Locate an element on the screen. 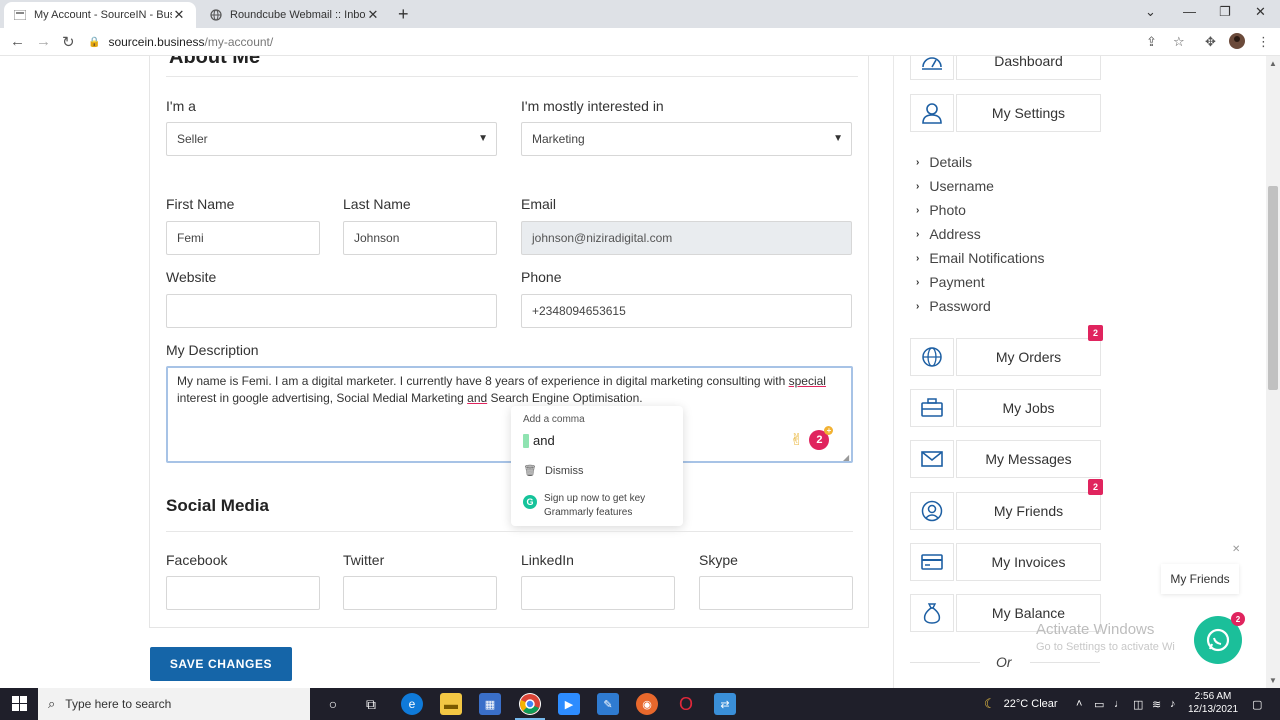 The image size is (1280, 720). profile-avatar is located at coordinates (1237, 42).